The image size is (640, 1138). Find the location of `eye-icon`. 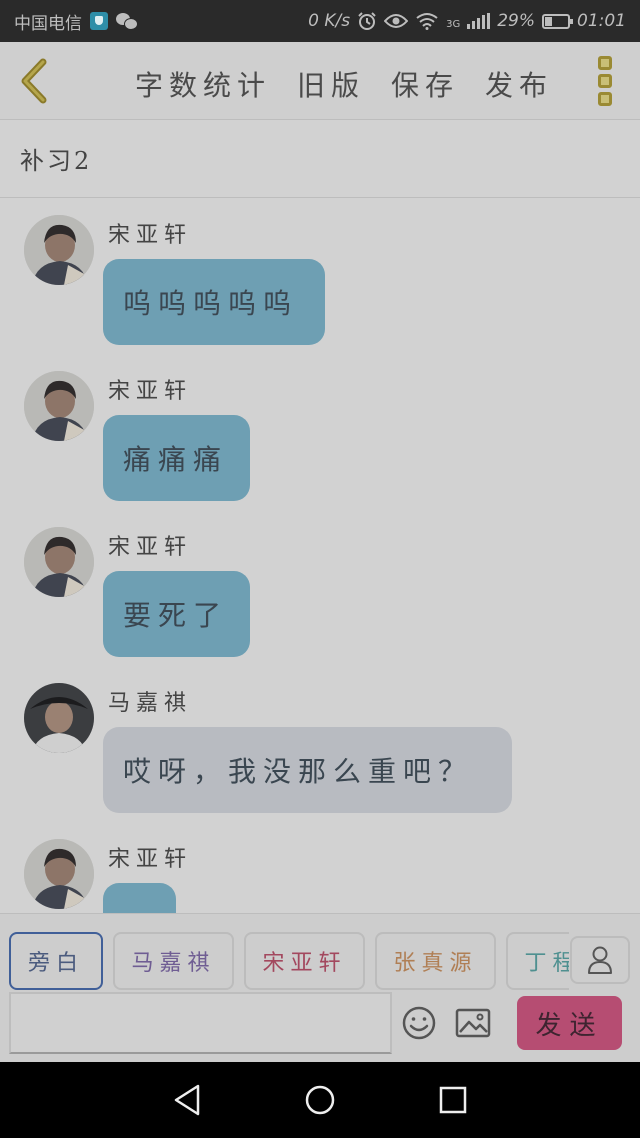

eye-icon is located at coordinates (396, 21).